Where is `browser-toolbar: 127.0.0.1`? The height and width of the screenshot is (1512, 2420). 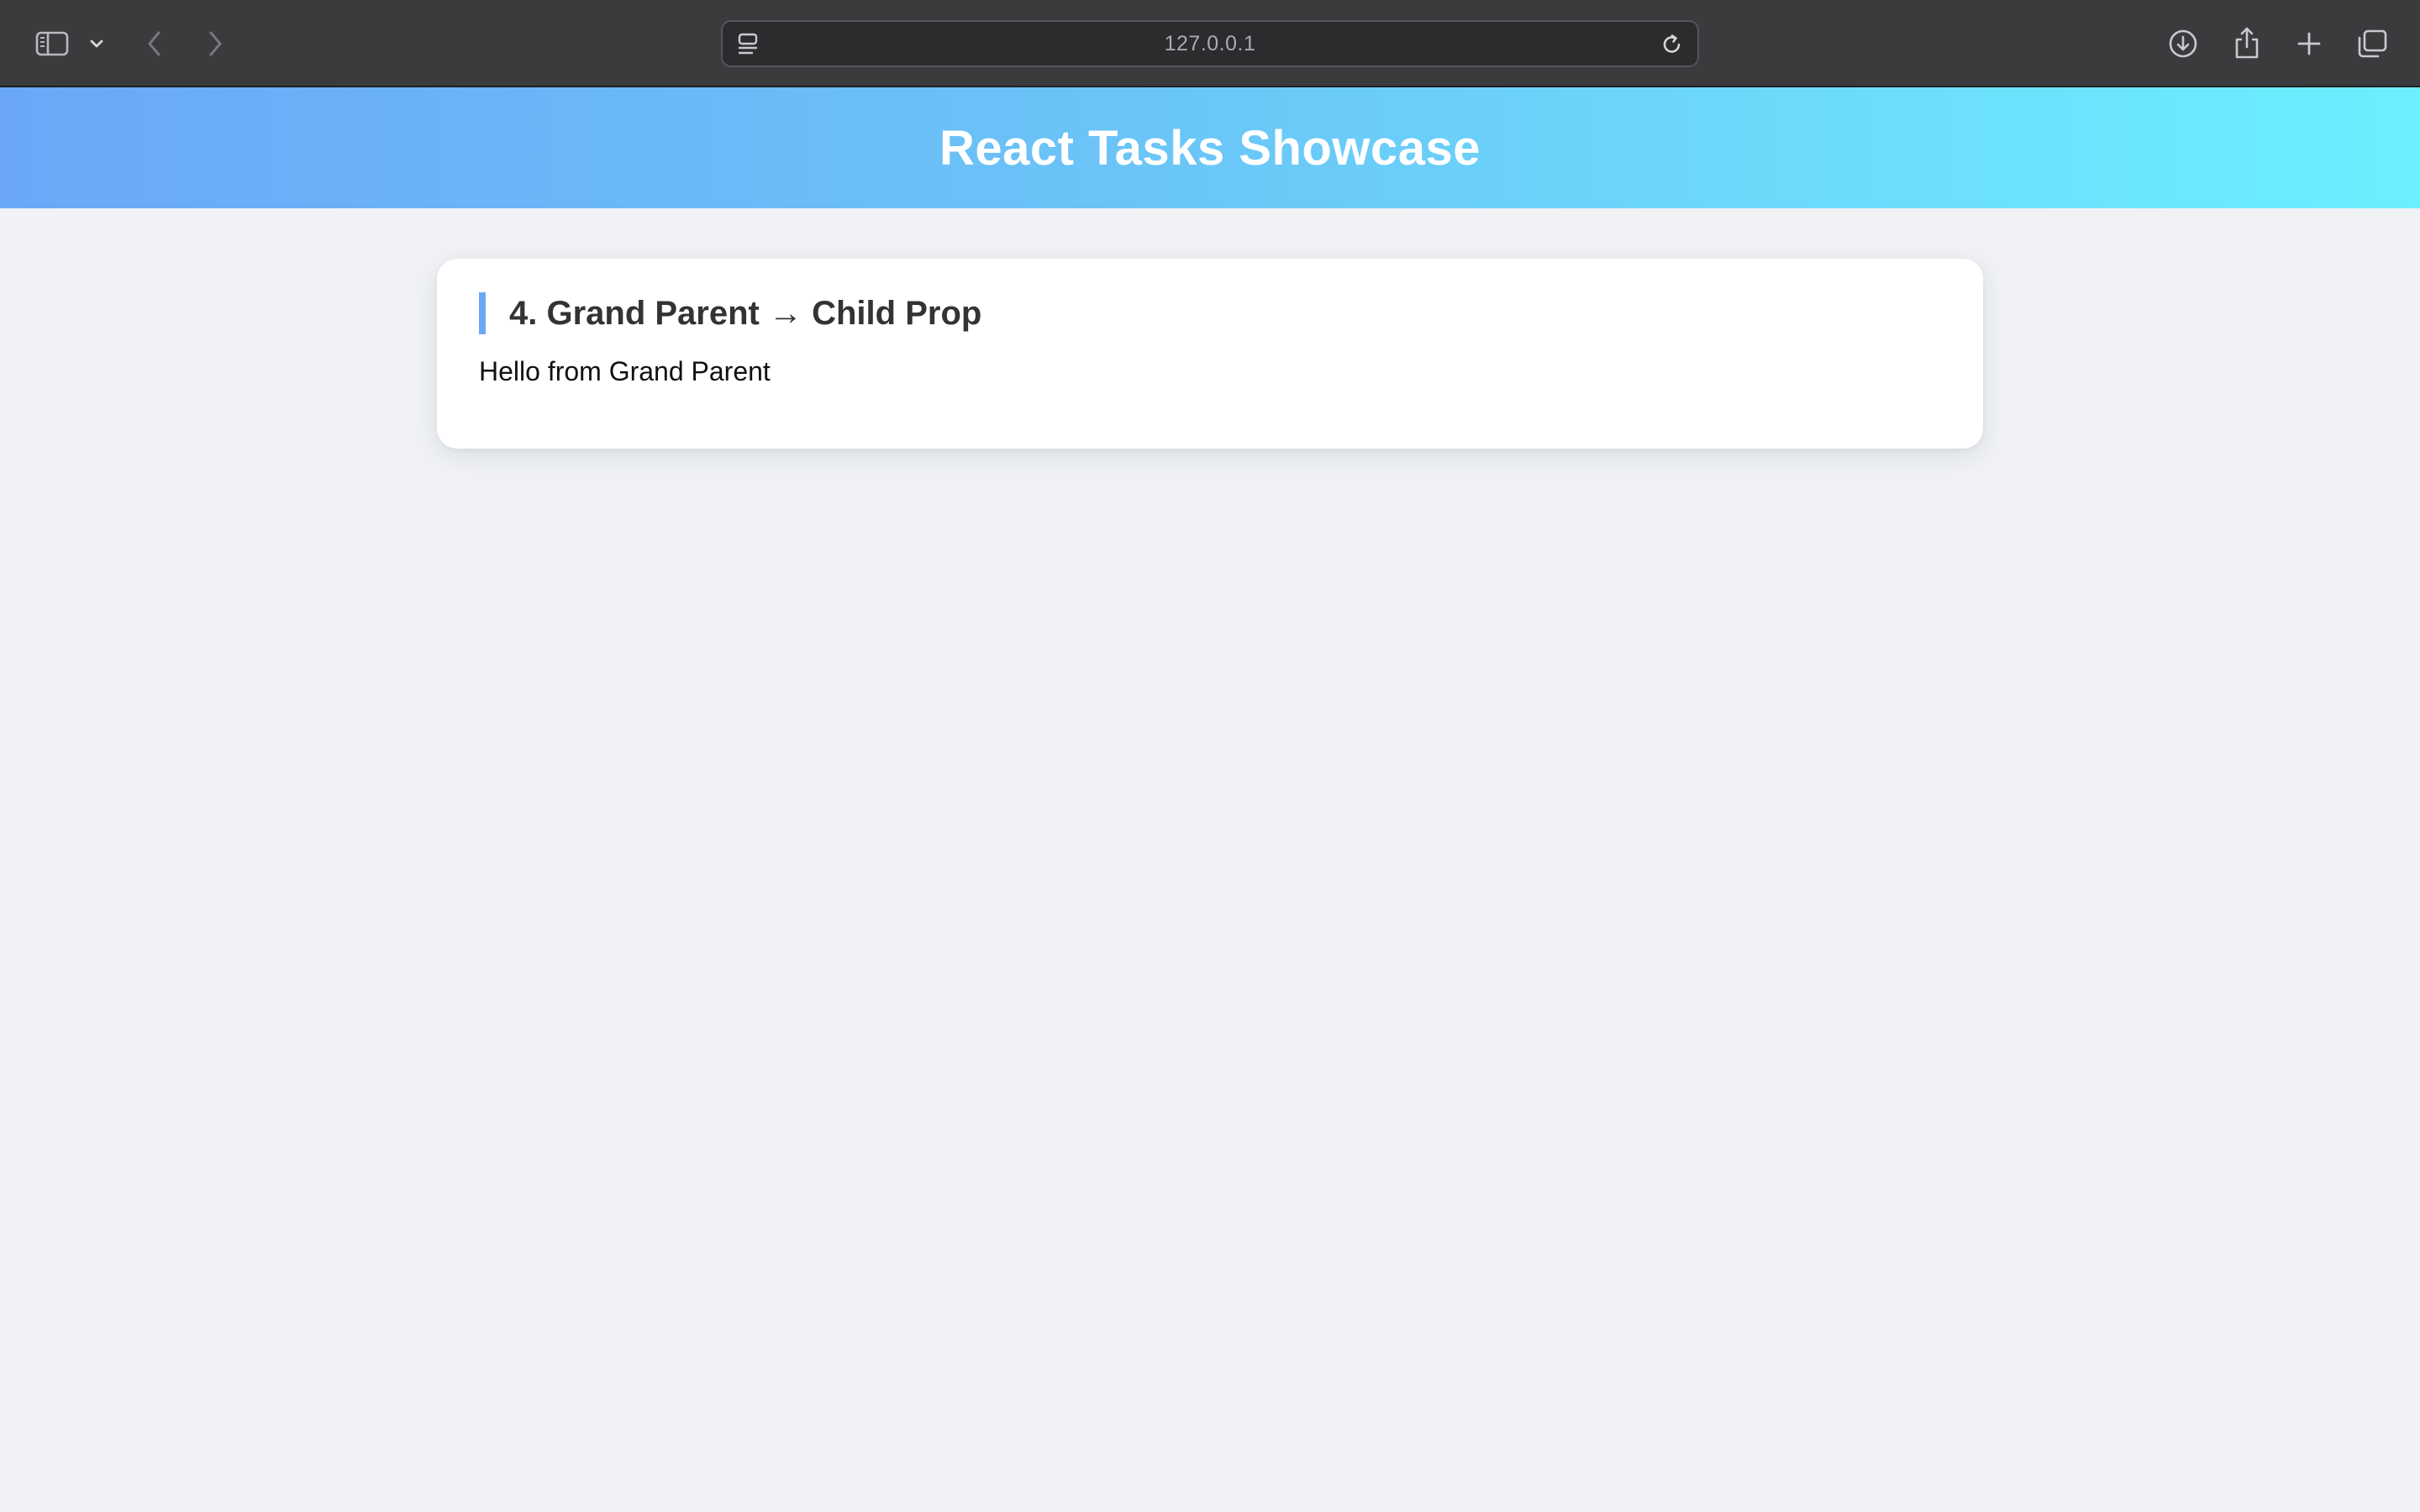 browser-toolbar: 127.0.0.1 is located at coordinates (1210, 43).